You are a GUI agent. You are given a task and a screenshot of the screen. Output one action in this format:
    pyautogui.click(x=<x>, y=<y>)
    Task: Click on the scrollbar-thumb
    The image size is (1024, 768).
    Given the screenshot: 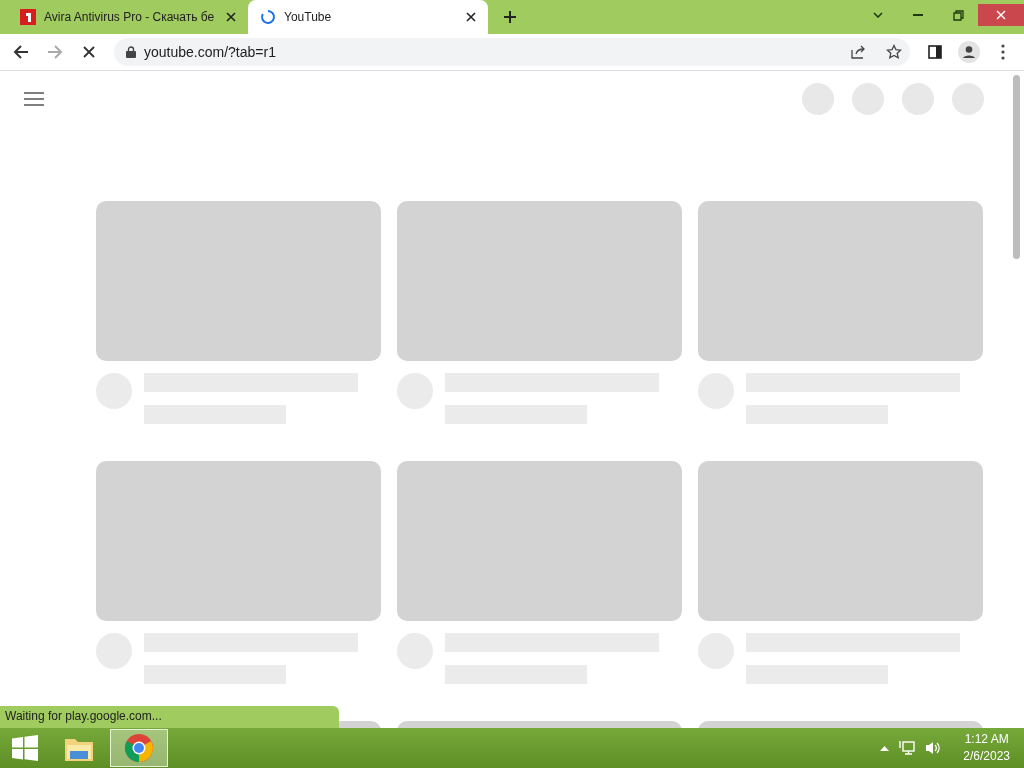 What is the action you would take?
    pyautogui.click(x=1016, y=167)
    